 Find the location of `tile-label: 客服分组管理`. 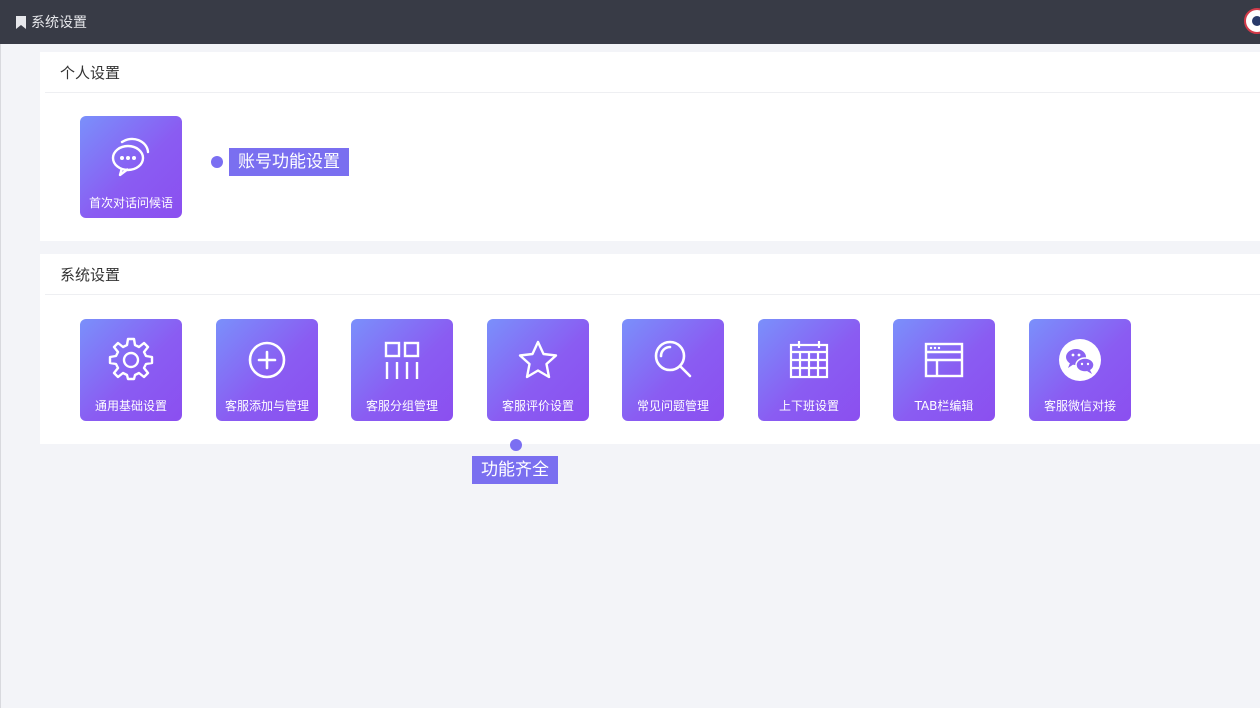

tile-label: 客服分组管理 is located at coordinates (401, 406).